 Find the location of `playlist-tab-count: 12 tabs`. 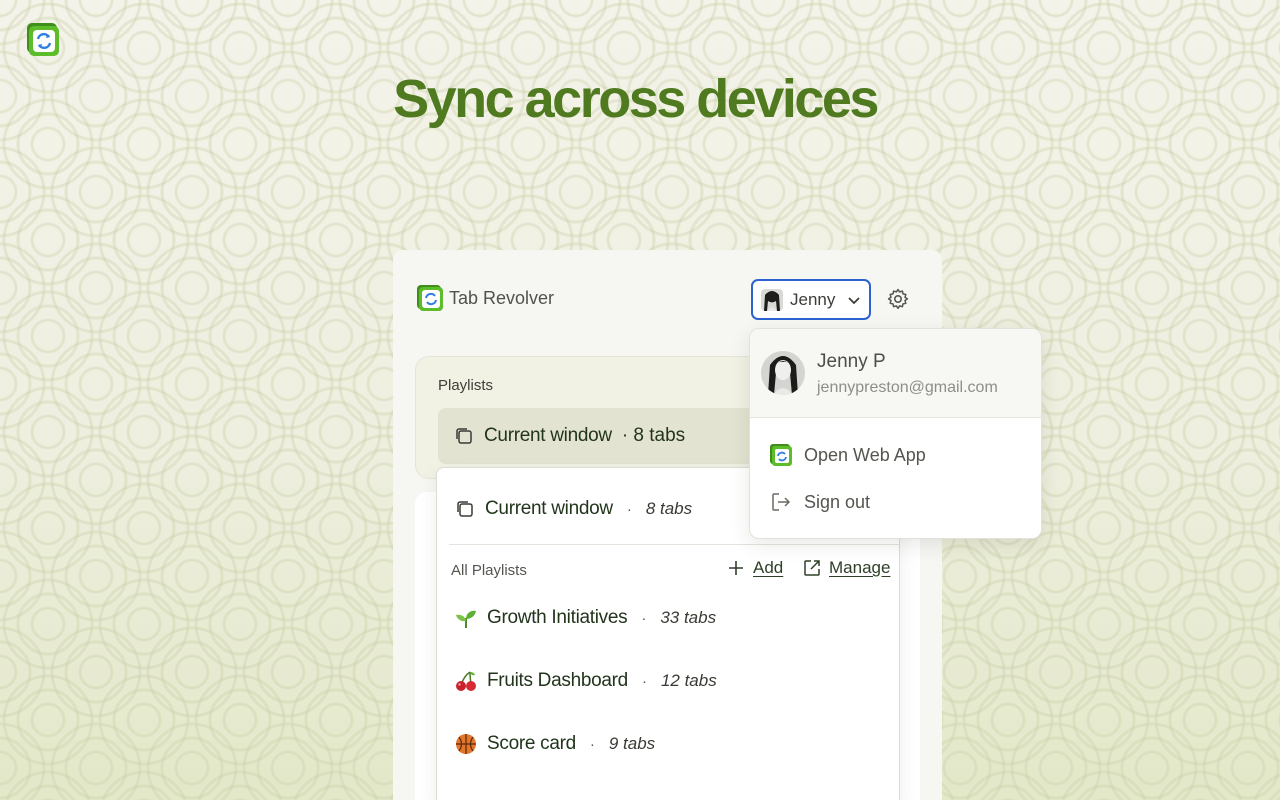

playlist-tab-count: 12 tabs is located at coordinates (688, 680).